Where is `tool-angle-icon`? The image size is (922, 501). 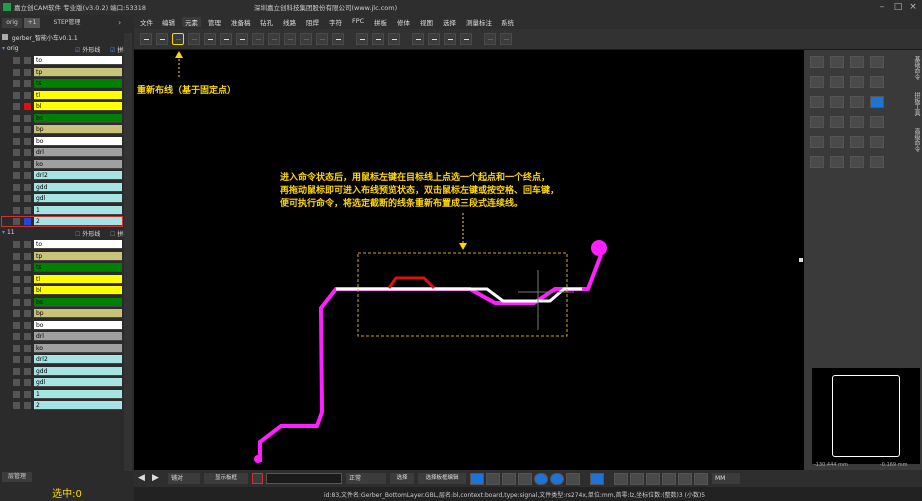 tool-angle-icon is located at coordinates (210, 39).